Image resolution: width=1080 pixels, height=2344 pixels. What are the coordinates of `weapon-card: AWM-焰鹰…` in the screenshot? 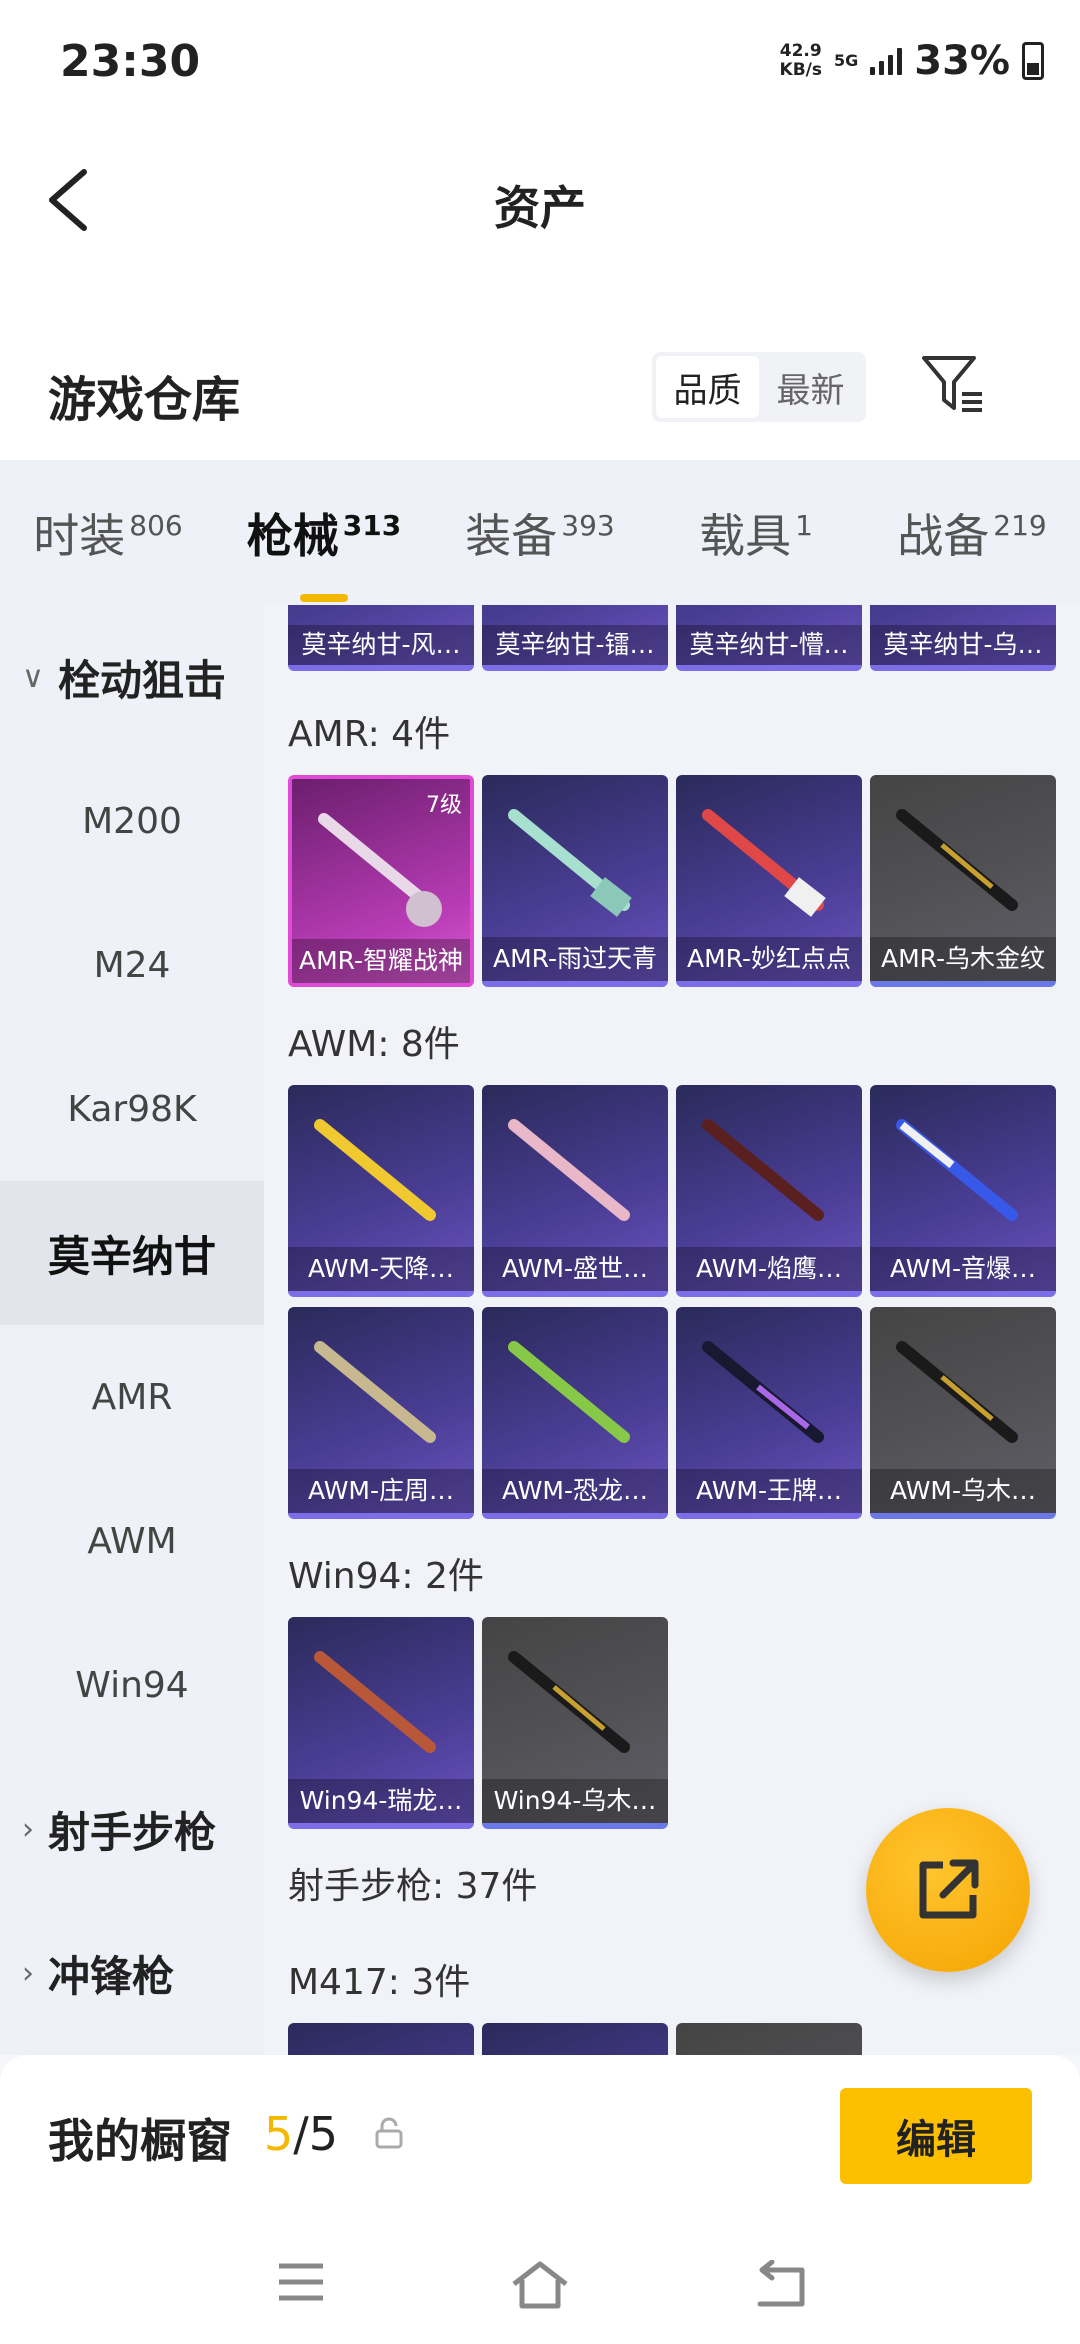 It's located at (769, 1191).